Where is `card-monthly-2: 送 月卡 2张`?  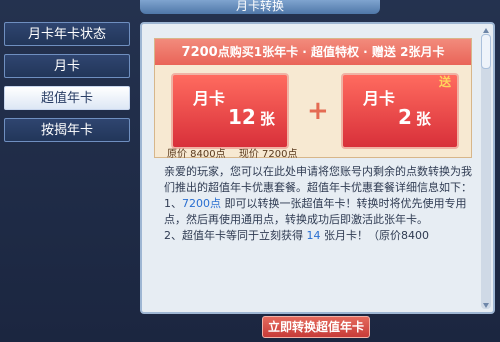 card-monthly-2: 送 月卡 2张 is located at coordinates (400, 111).